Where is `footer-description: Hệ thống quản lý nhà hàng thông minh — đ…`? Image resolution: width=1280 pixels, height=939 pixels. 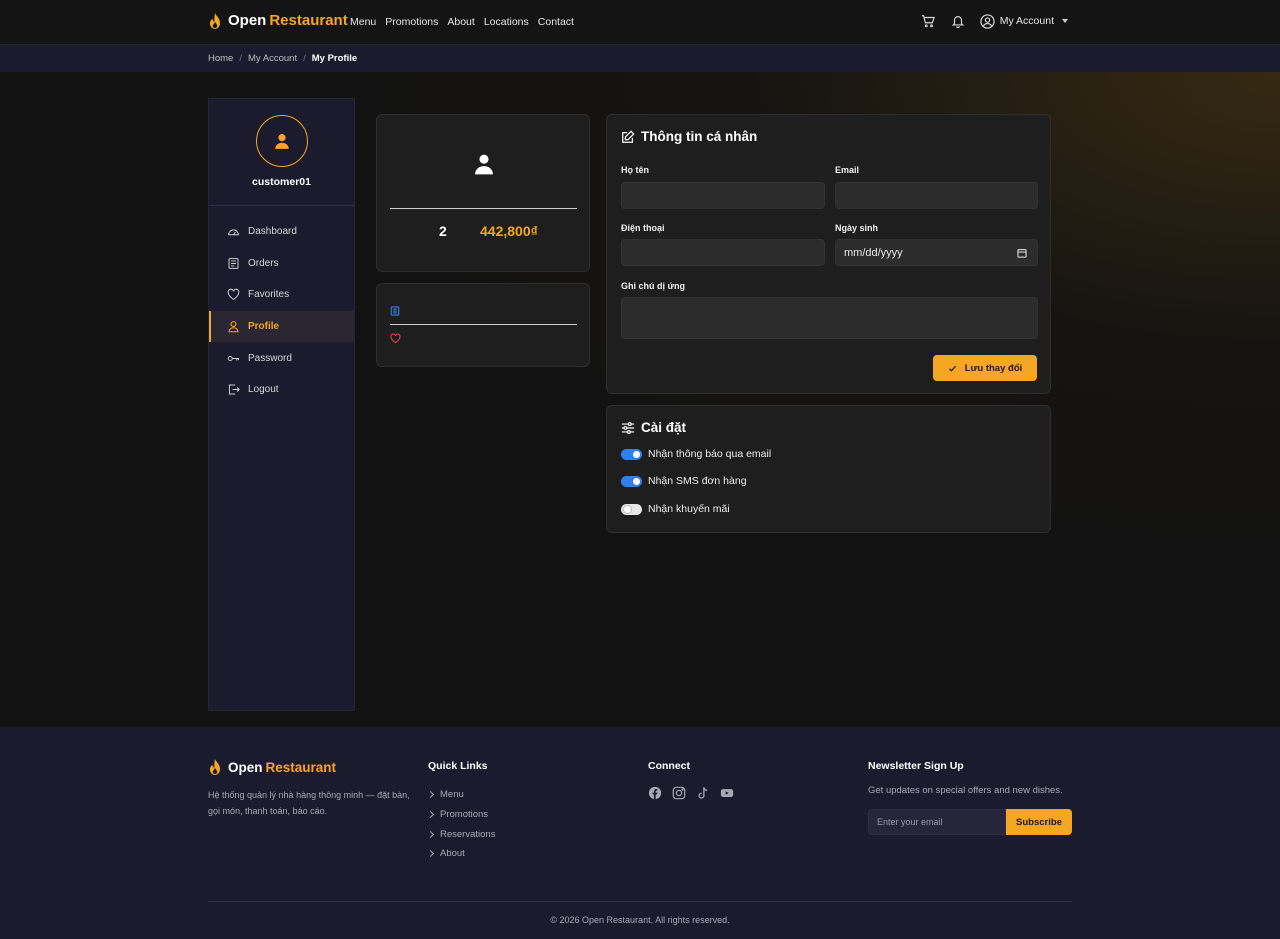 footer-description: Hệ thống quản lý nhà hàng thông minh — đ… is located at coordinates (309, 803).